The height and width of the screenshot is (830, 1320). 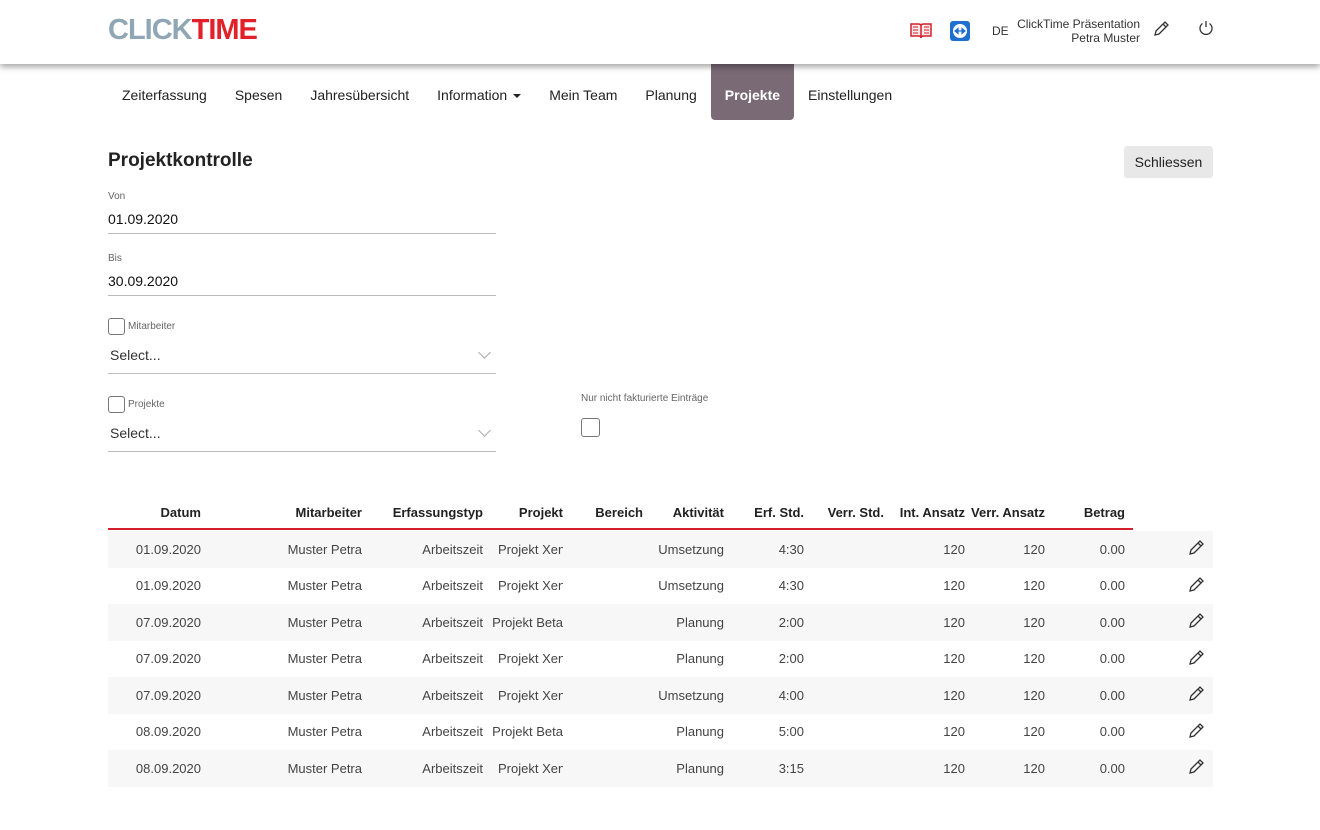 I want to click on nav-information: Information, so click(x=479, y=92).